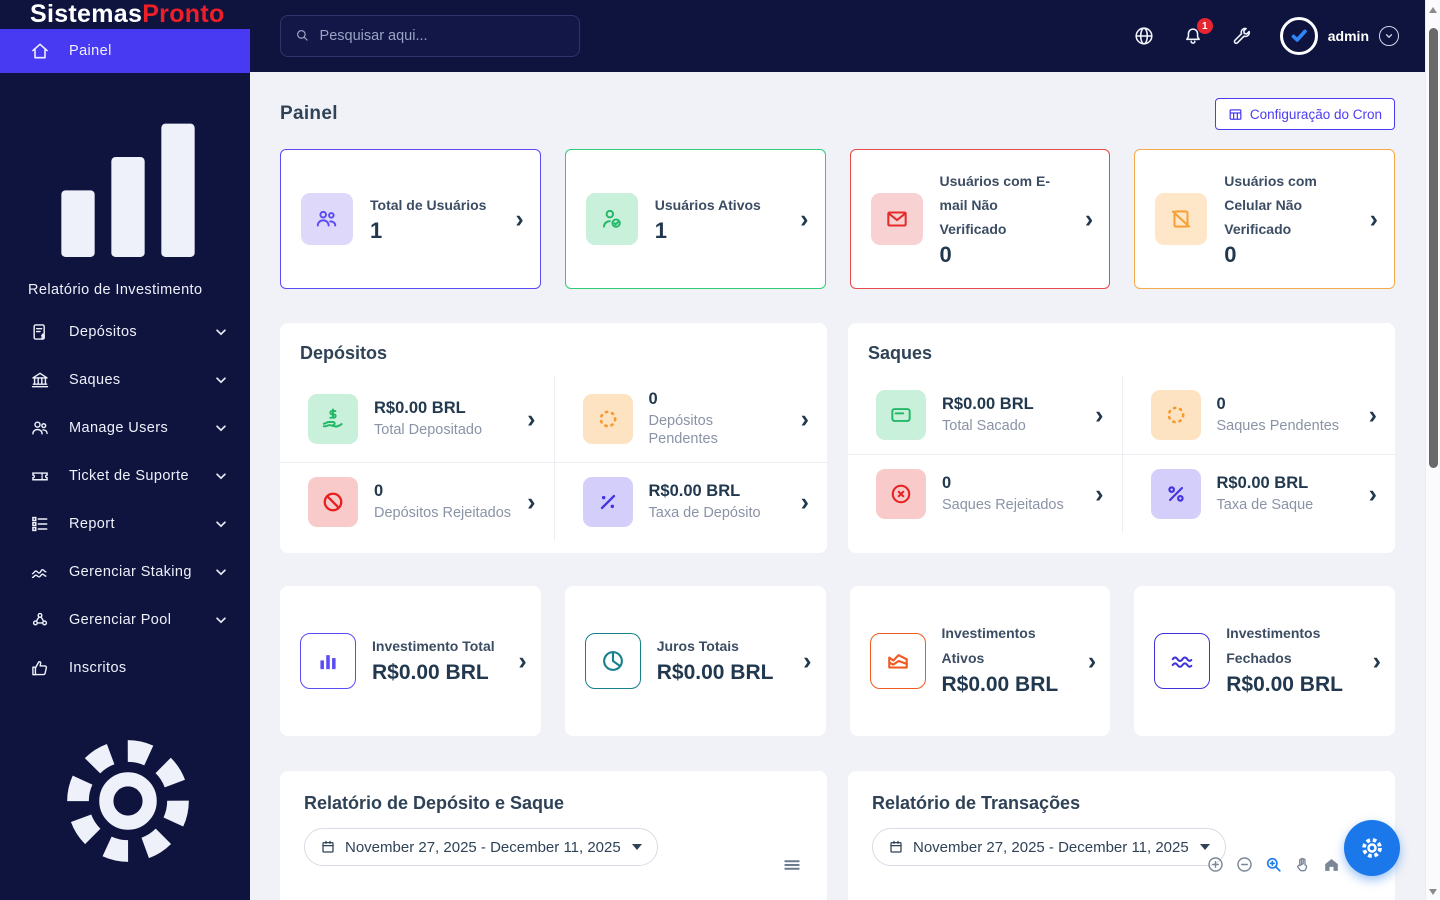 Image resolution: width=1440 pixels, height=900 pixels. What do you see at coordinates (1264, 661) in the screenshot?
I see `card-investimentos-fechados: Investimentos Fechados R$0.00 BRL ›` at bounding box center [1264, 661].